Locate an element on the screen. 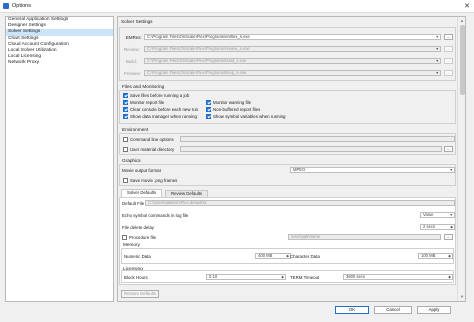  term-timeout-label: TERM Timeout is located at coordinates (305, 277).